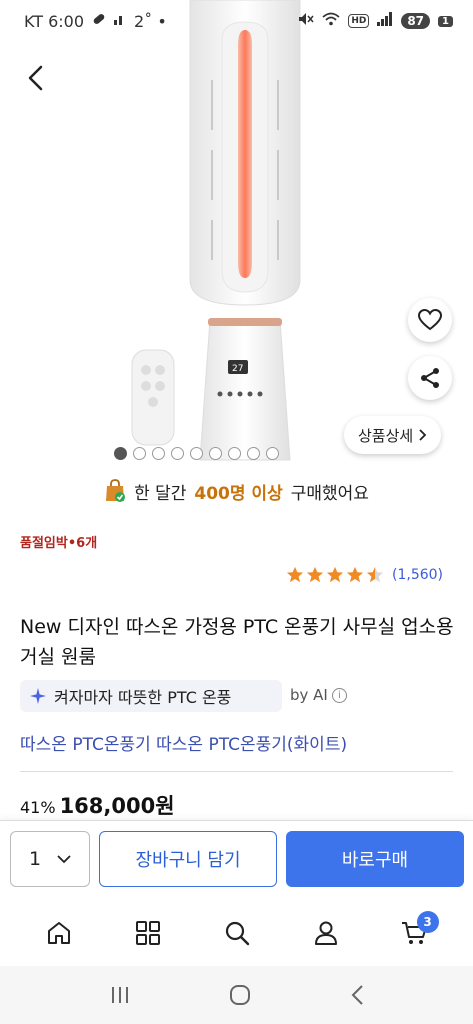  Describe the element at coordinates (309, 695) in the screenshot. I see `ai-by-label: by AI` at that location.